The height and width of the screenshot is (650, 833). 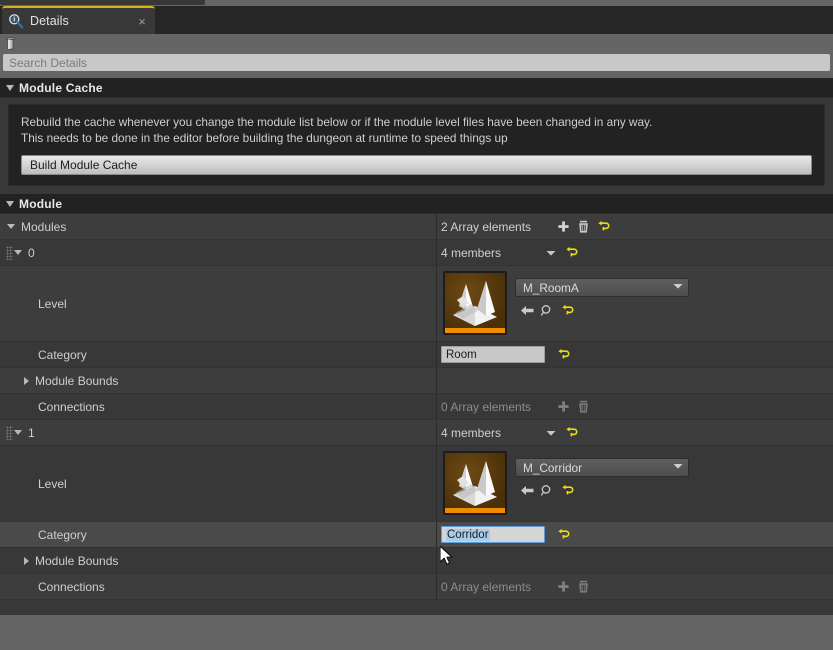 I want to click on category-input-0: Room, so click(x=493, y=354).